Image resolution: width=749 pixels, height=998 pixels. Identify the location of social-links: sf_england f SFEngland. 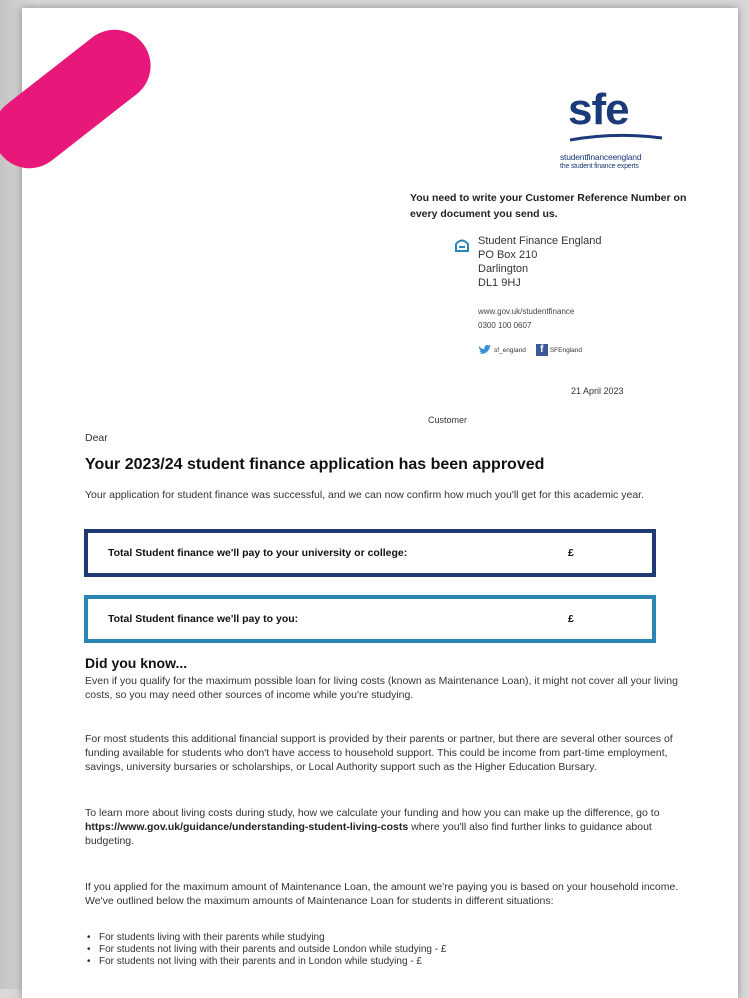
(530, 350).